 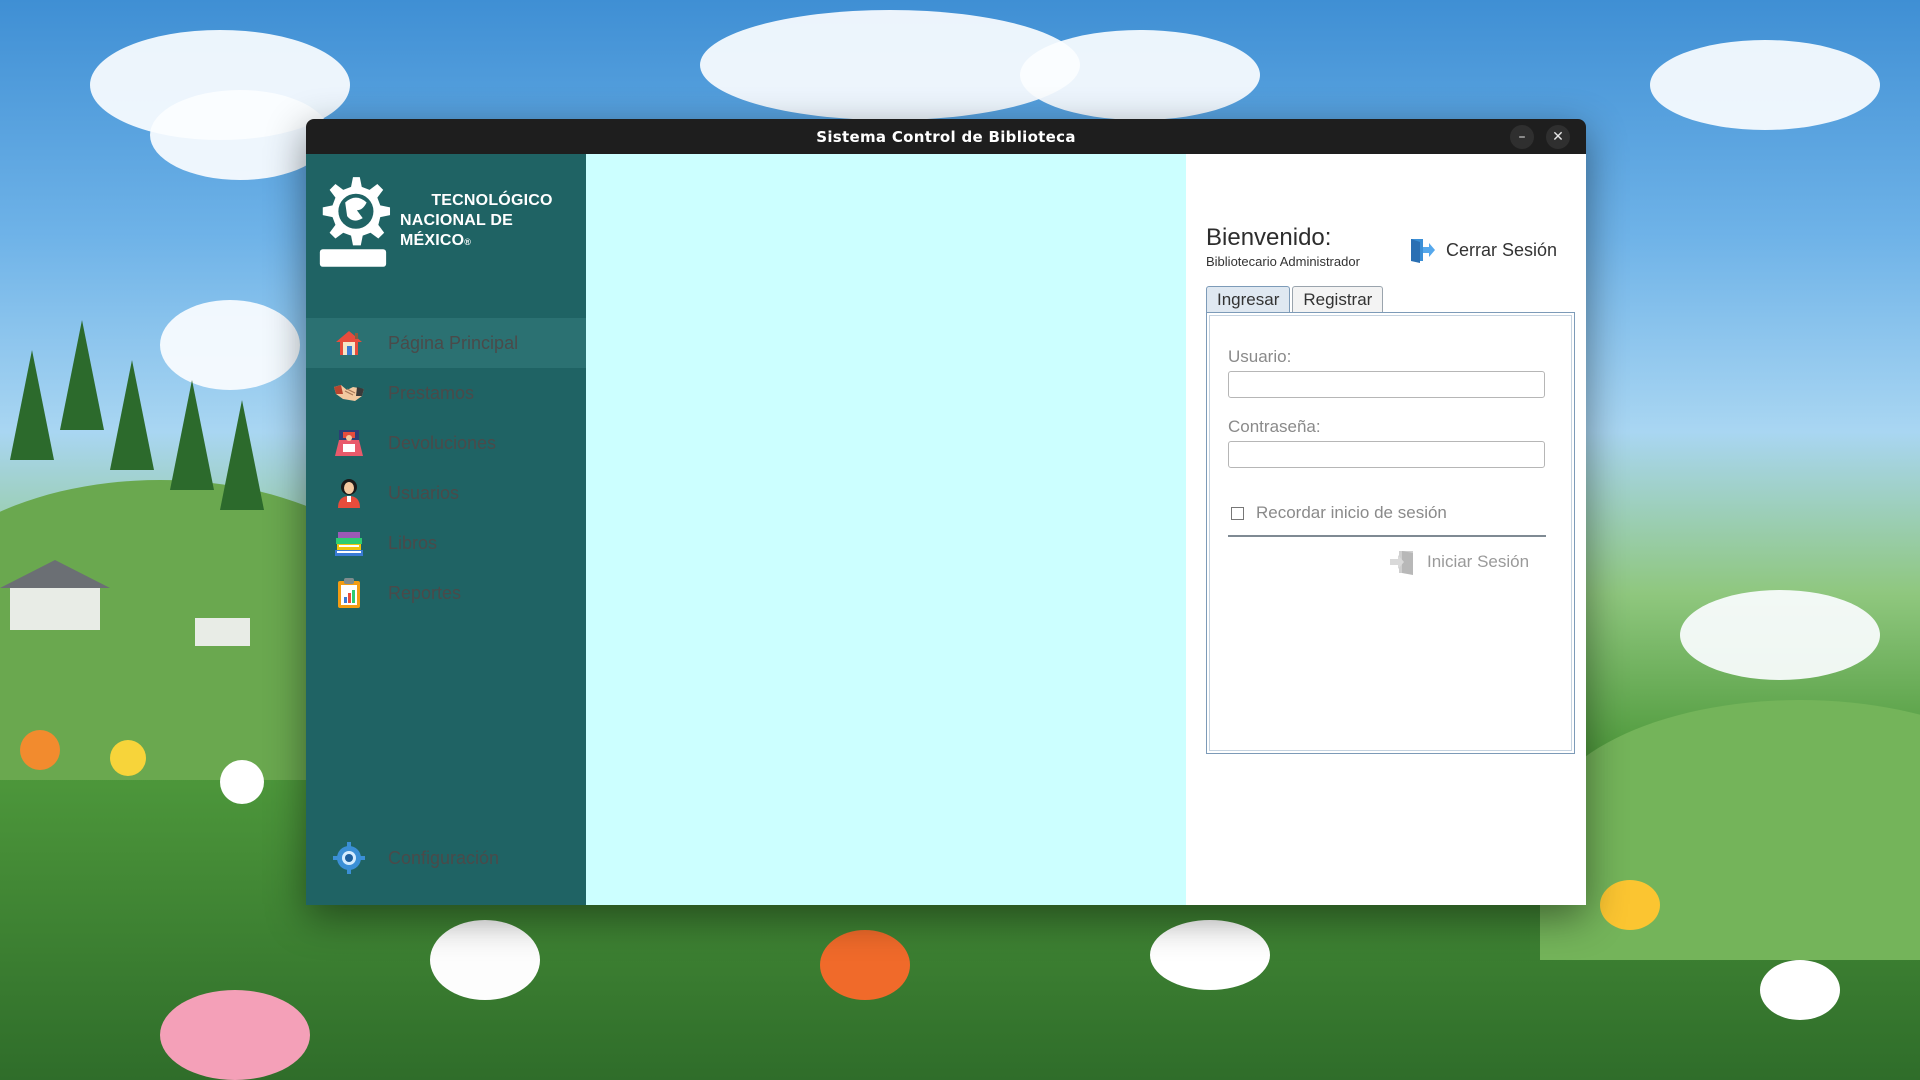 I want to click on auth-tabs: Ingresar Registrar, so click(x=1295, y=299).